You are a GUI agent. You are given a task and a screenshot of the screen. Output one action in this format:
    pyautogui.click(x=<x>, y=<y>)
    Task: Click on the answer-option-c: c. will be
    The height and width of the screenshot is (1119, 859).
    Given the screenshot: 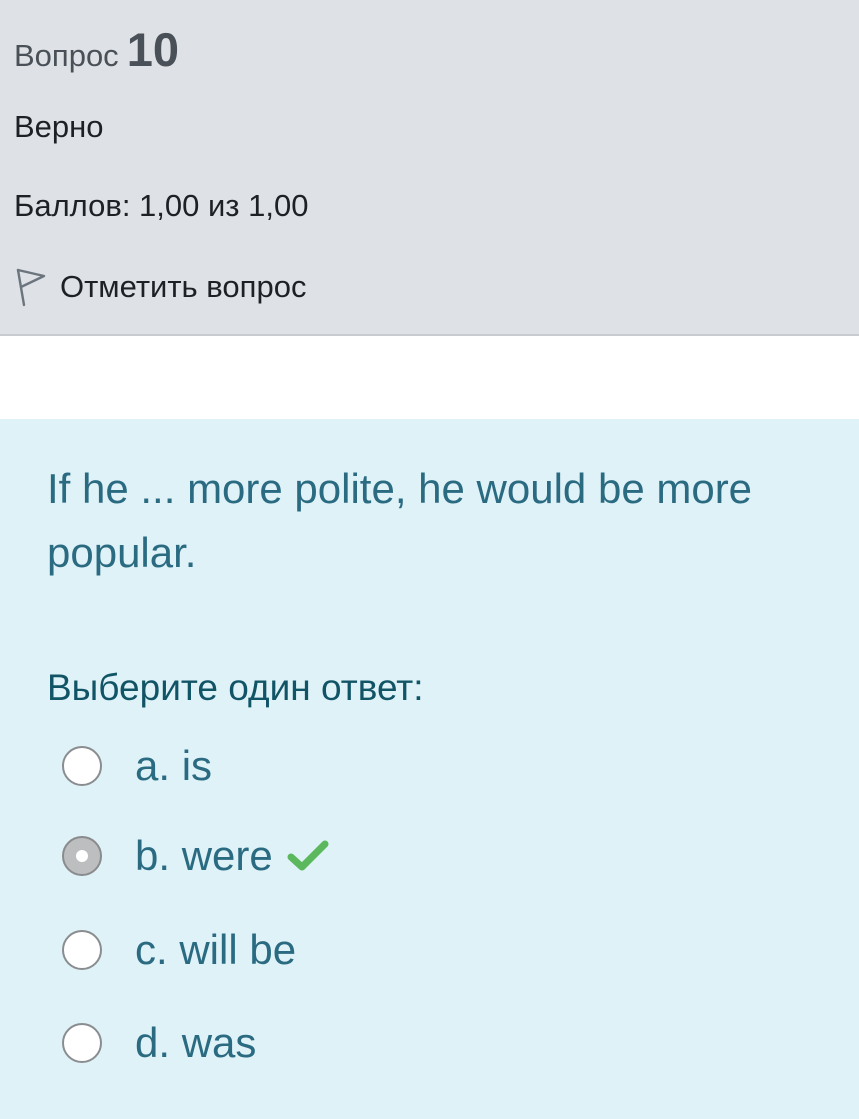 What is the action you would take?
    pyautogui.click(x=179, y=950)
    